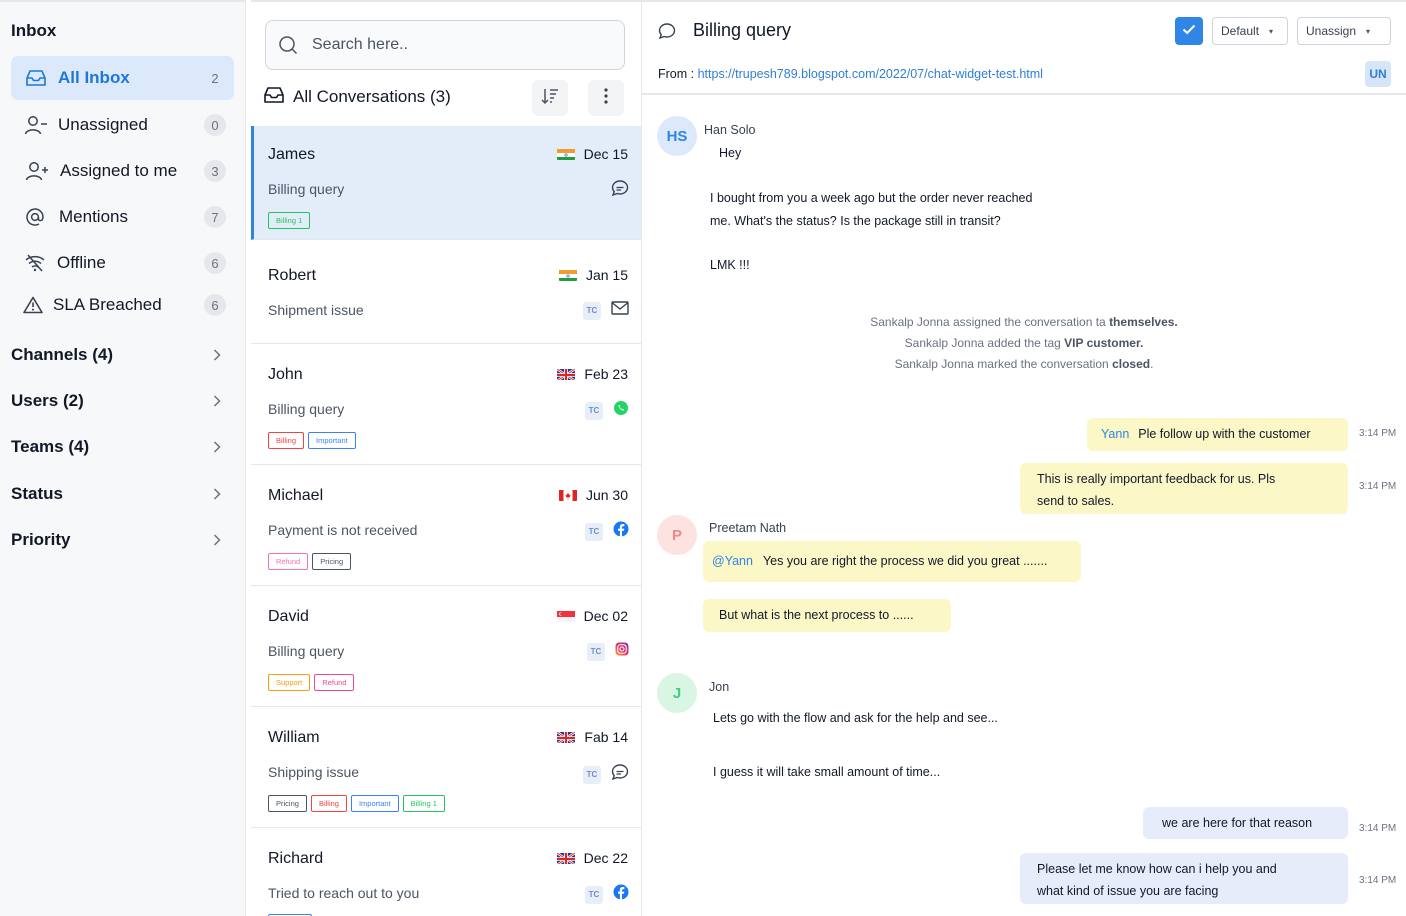  What do you see at coordinates (1128, 891) in the screenshot?
I see `message-text: what kind of issue you are facing` at bounding box center [1128, 891].